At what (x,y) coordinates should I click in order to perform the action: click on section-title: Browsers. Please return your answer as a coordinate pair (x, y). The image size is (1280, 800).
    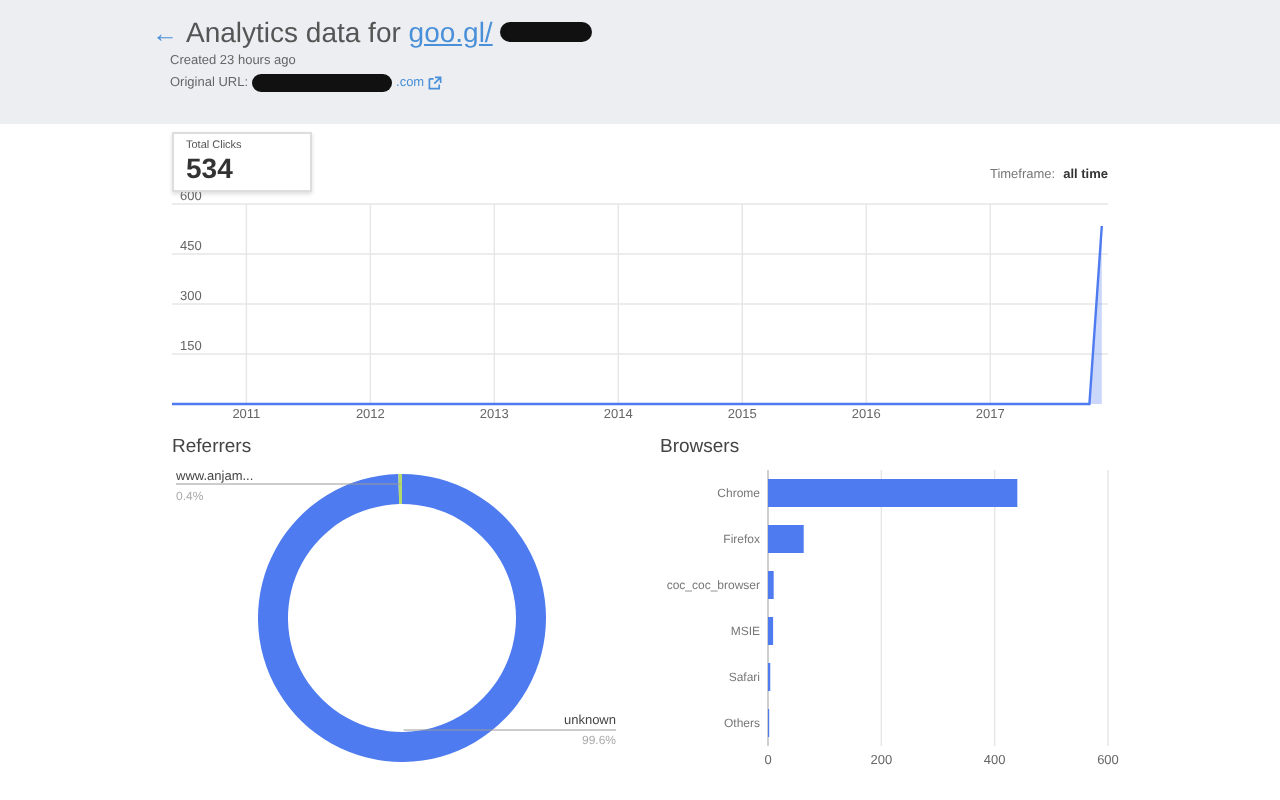
    Looking at the image, I should click on (701, 447).